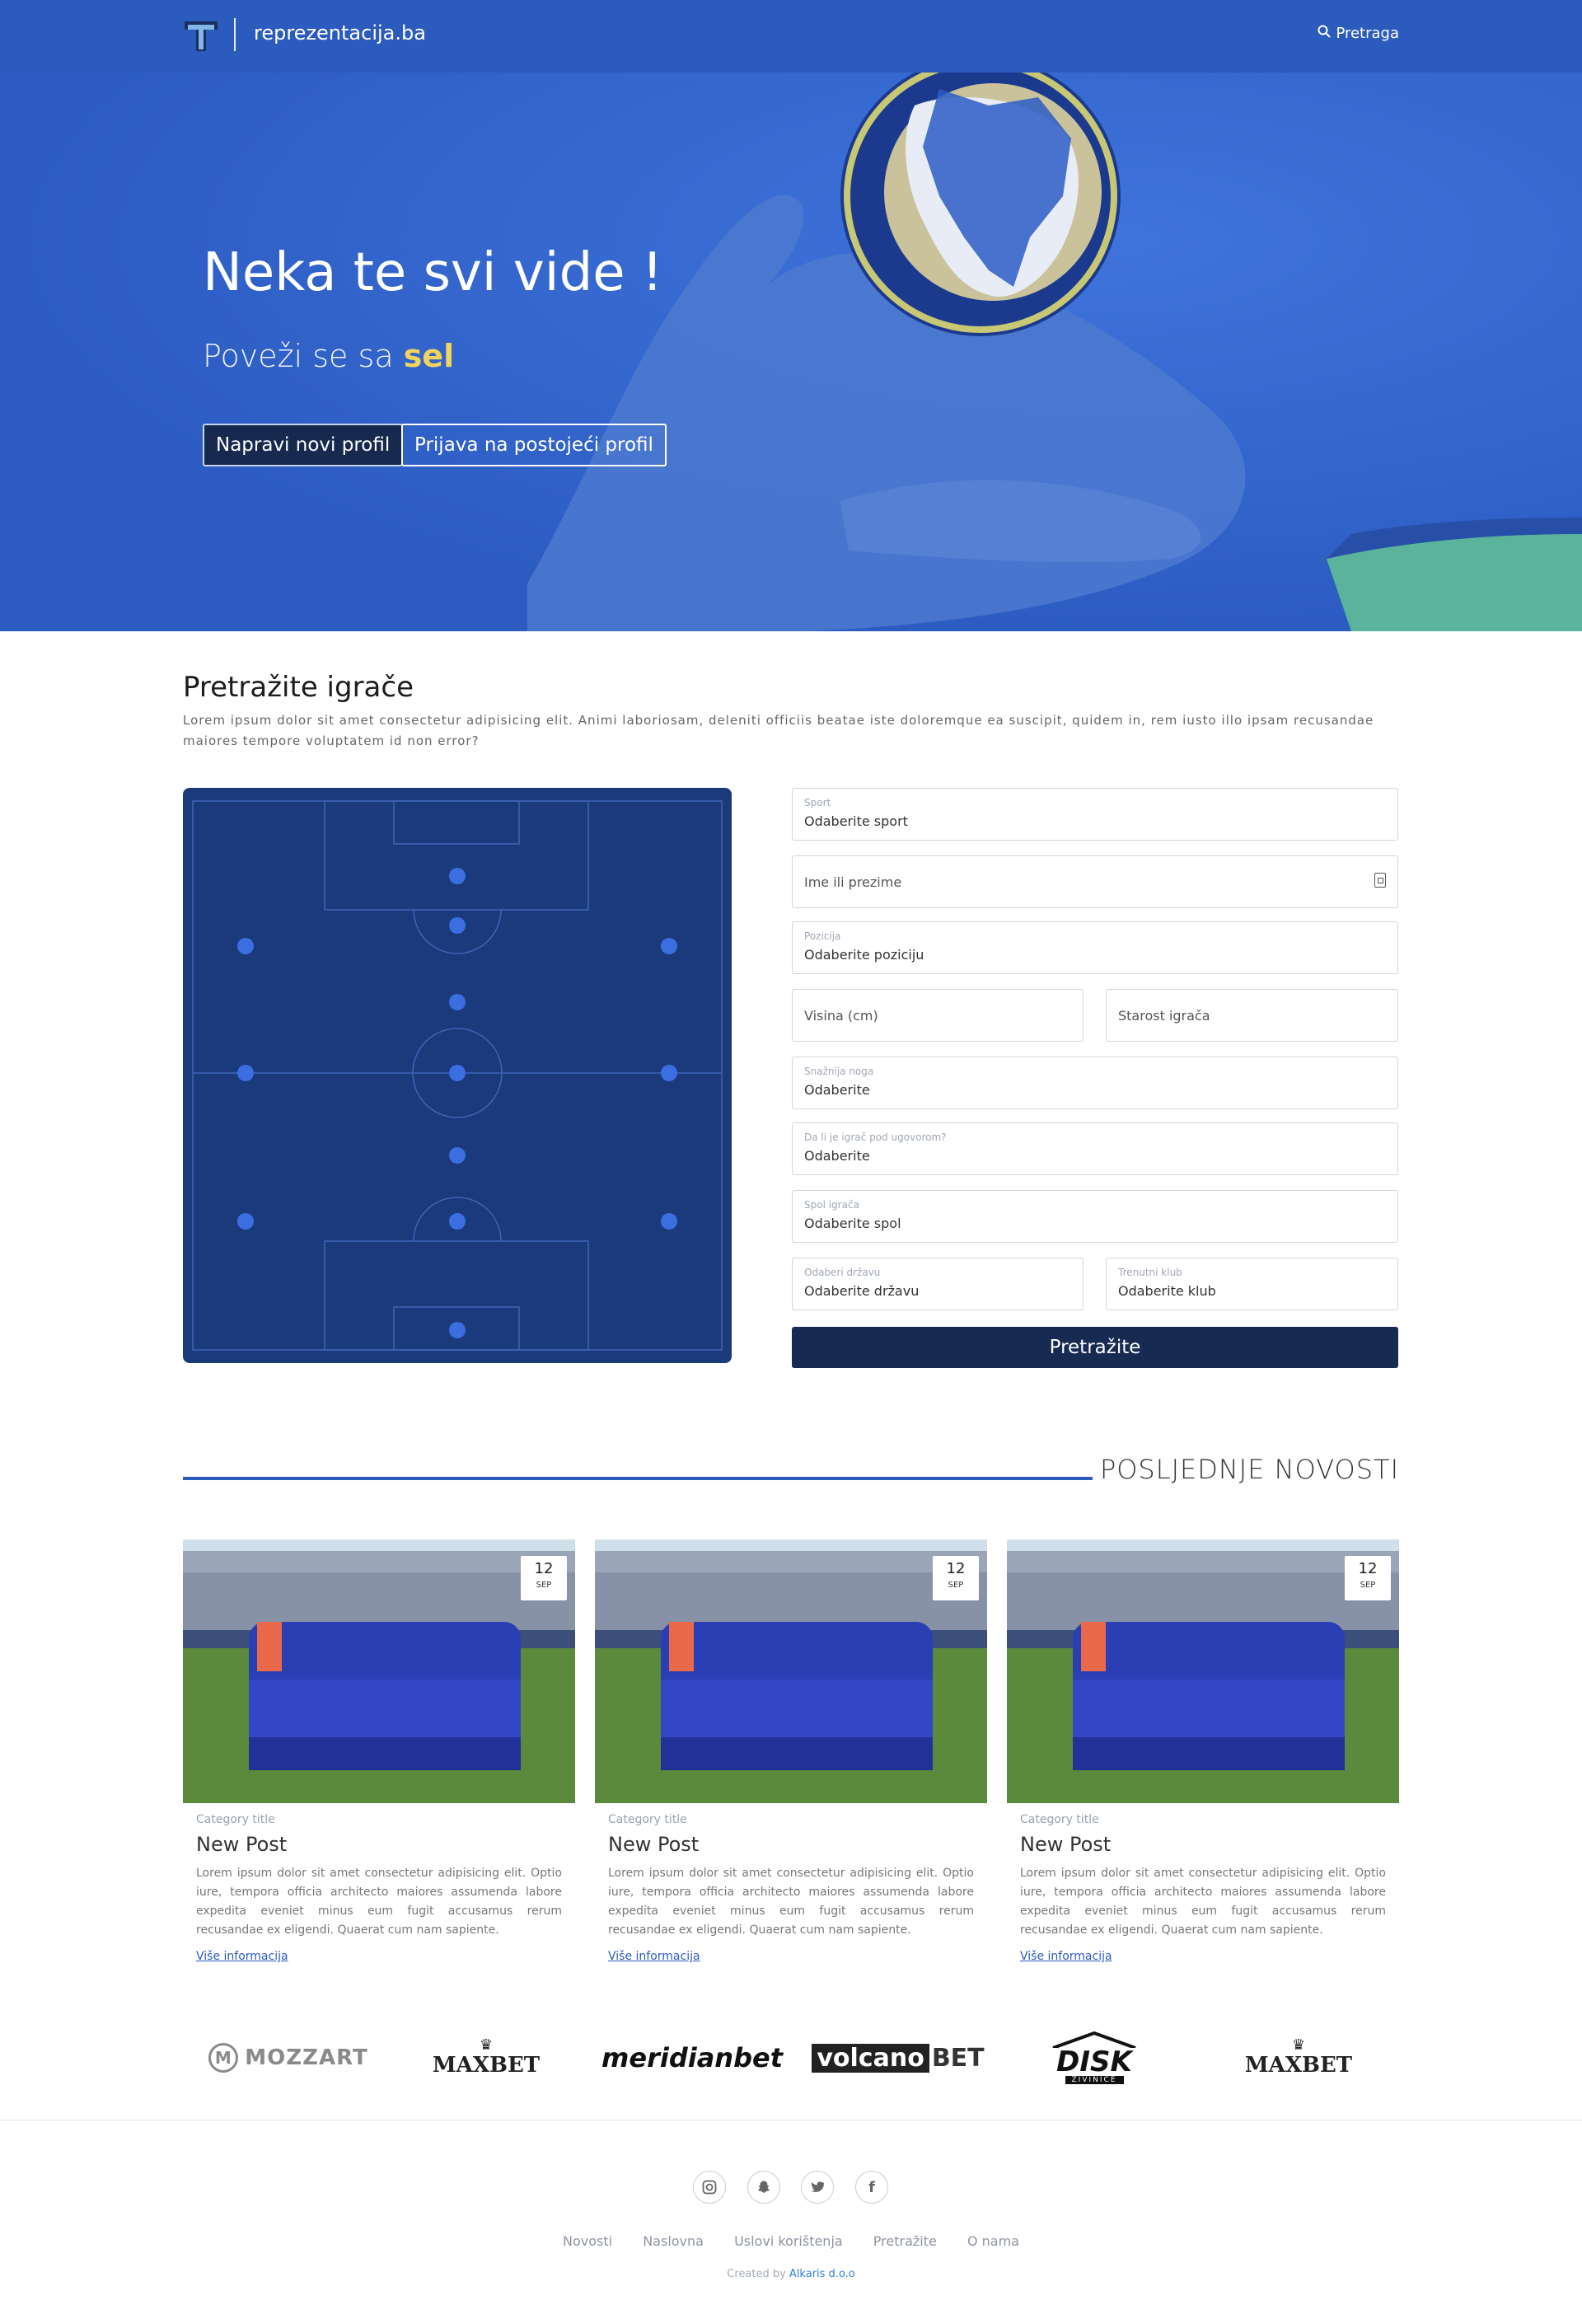 The height and width of the screenshot is (2324, 1582). Describe the element at coordinates (1252, 1284) in the screenshot. I see `club-select: Trenutni klub Odaberite klub` at that location.